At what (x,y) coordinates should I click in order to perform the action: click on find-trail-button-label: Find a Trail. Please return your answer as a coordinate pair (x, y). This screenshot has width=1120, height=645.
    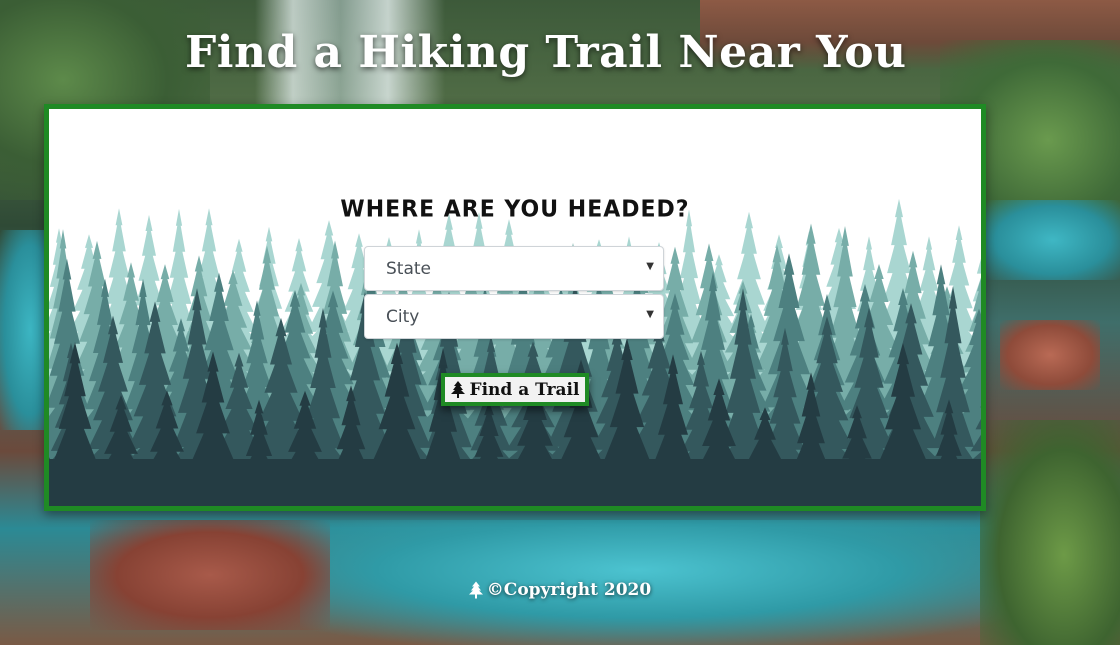
    Looking at the image, I should click on (524, 389).